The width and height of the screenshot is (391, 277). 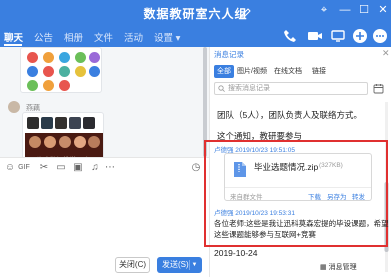 I want to click on folder-icon: ▭, so click(x=61, y=168).